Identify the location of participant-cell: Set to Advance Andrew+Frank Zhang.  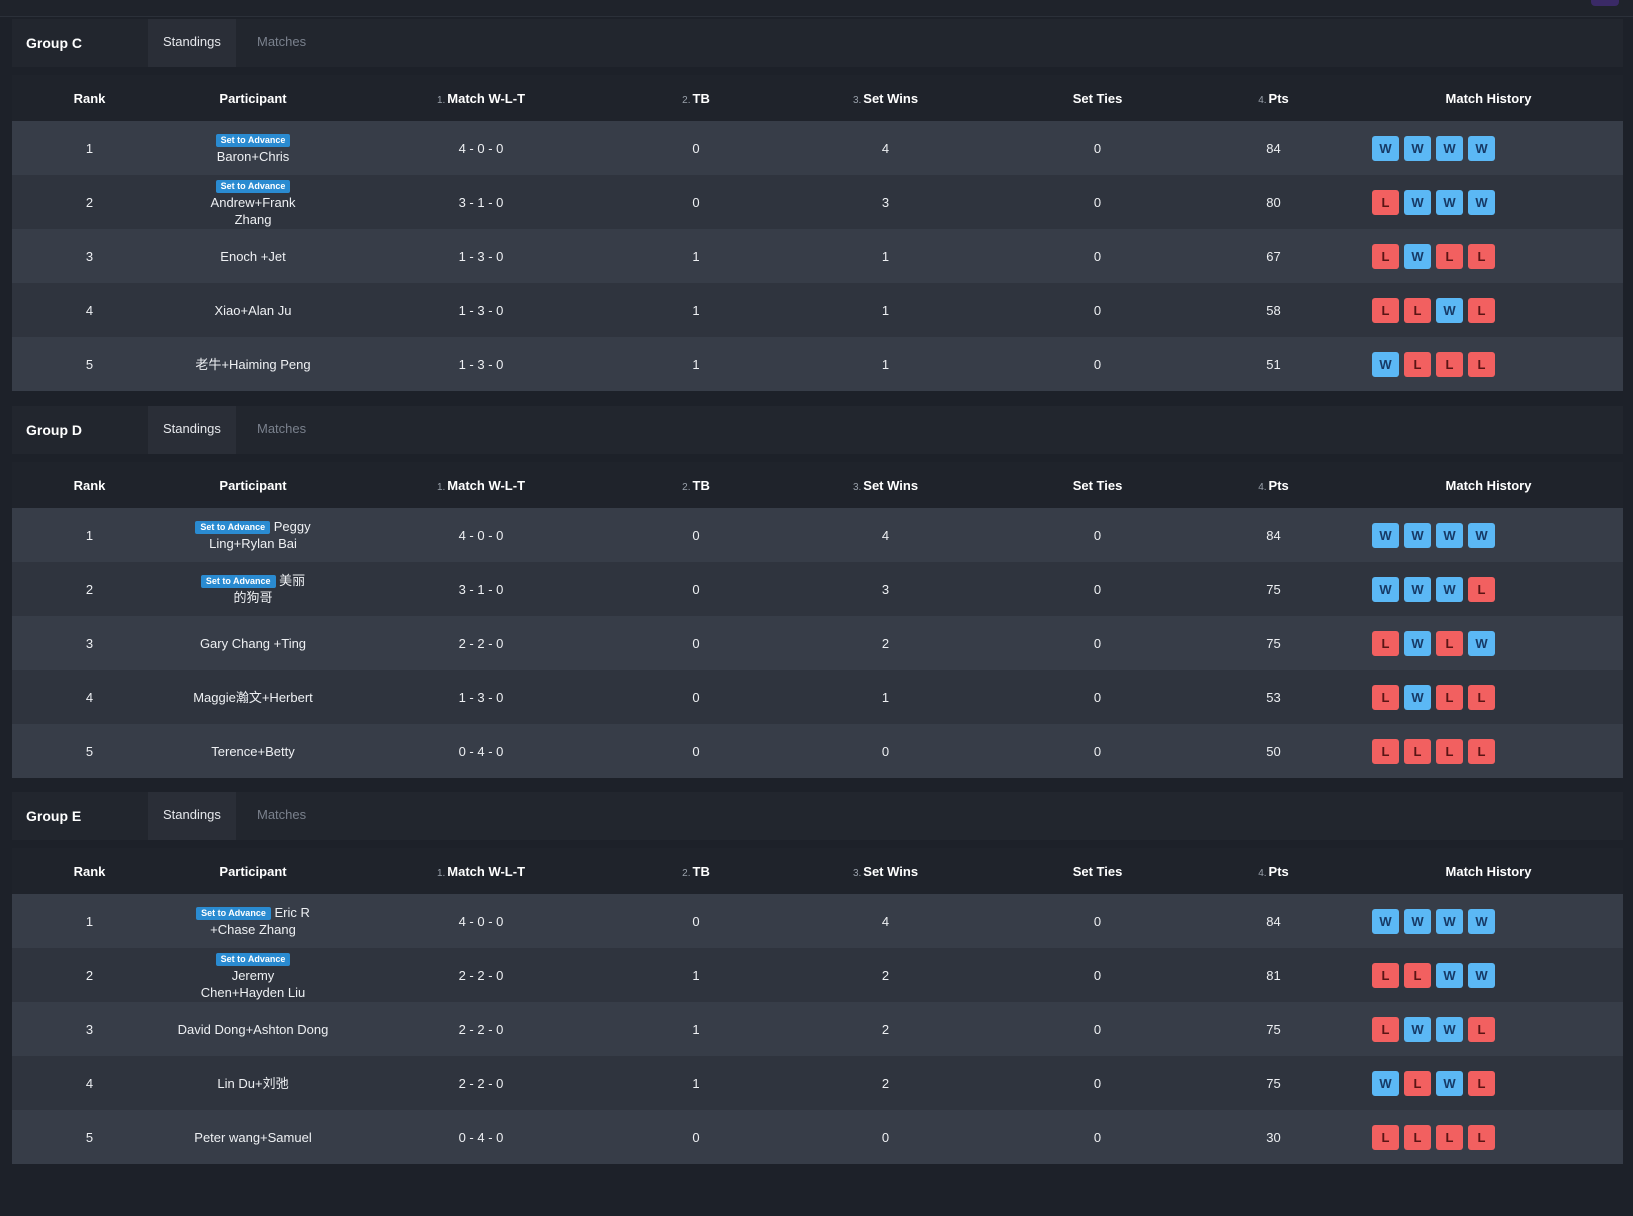
(253, 202).